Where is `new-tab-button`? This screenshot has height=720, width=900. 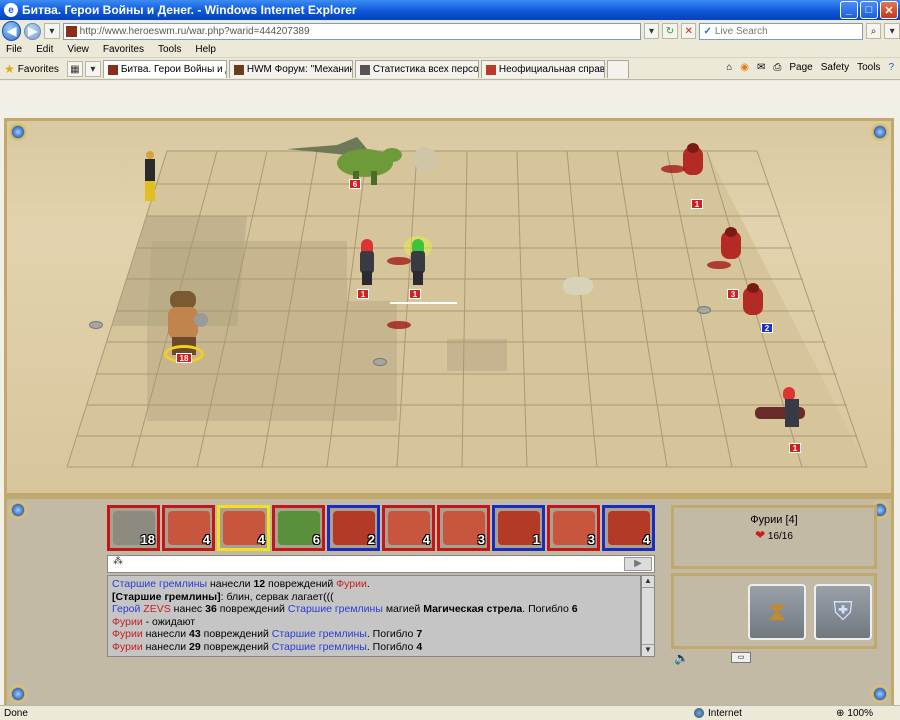 new-tab-button is located at coordinates (617, 69).